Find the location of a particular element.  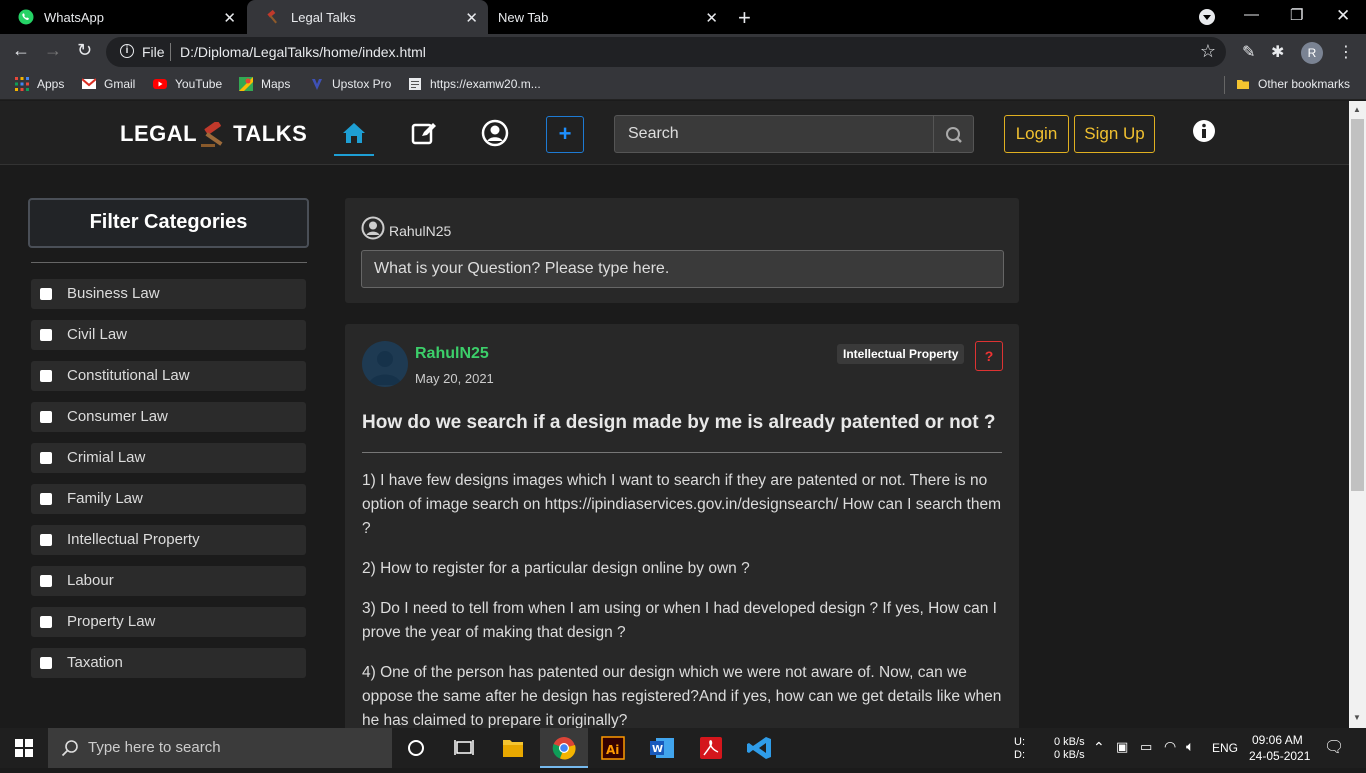

restore-icon: ❐ is located at coordinates (1296, 15).